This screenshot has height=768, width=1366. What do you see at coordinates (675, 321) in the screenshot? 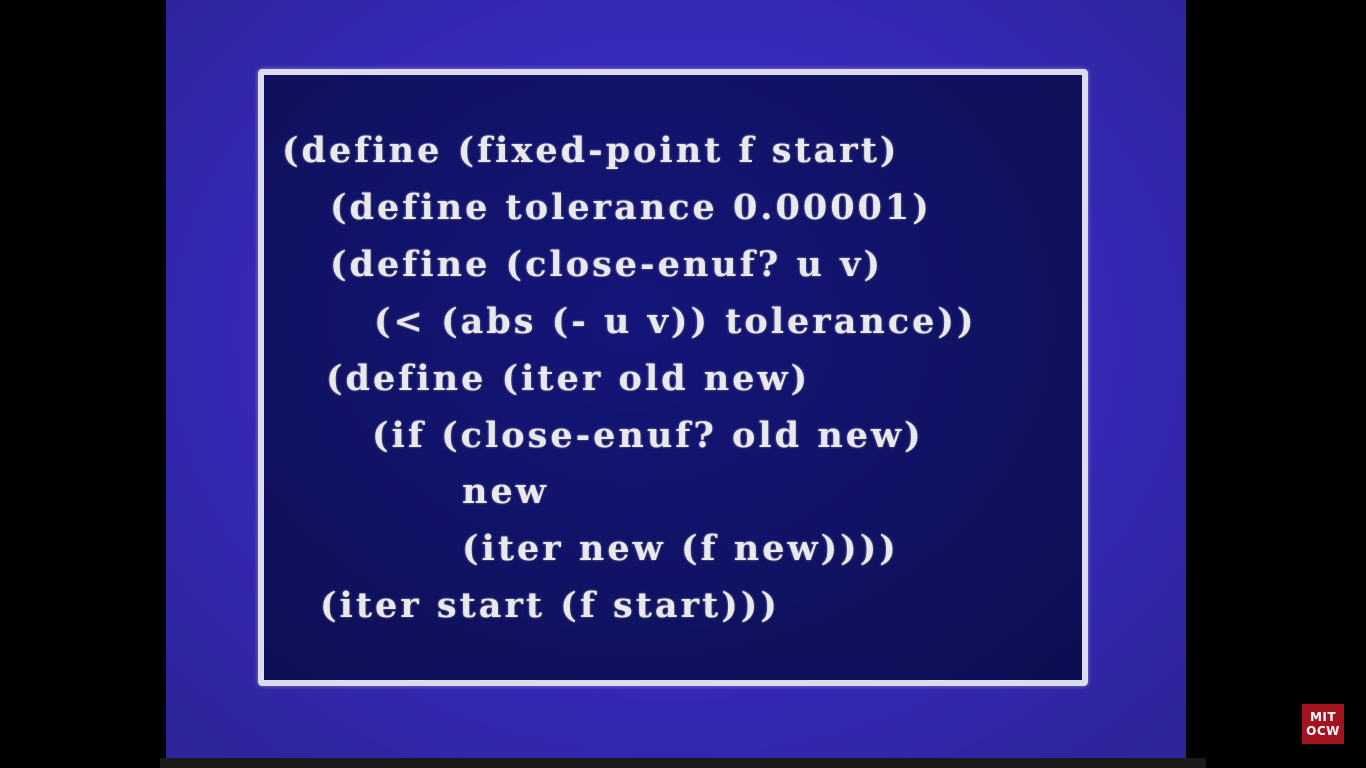
I see `code-line-4: (< (abs (- u v)) tolerance))` at bounding box center [675, 321].